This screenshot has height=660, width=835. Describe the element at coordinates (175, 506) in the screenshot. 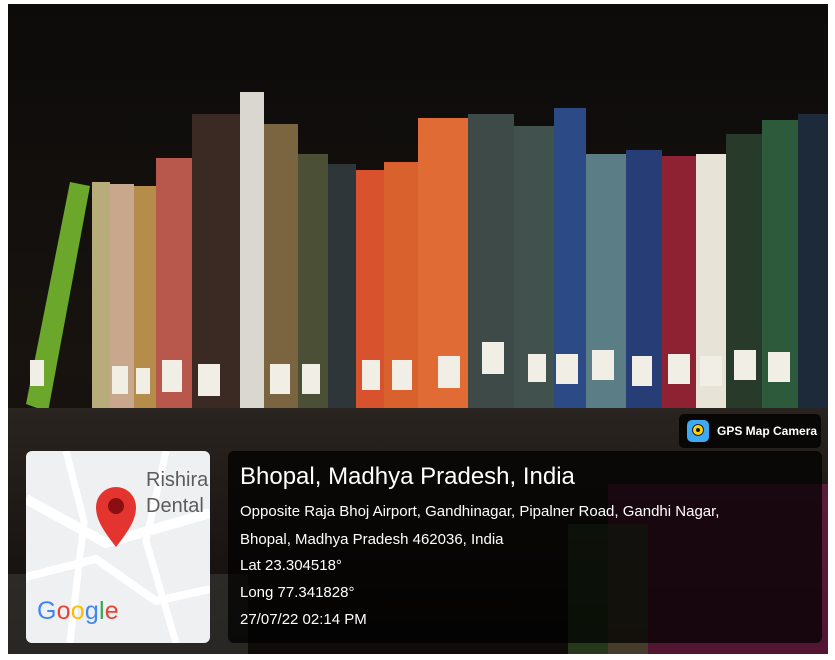

I see `map-place-label-line2: Dental` at that location.